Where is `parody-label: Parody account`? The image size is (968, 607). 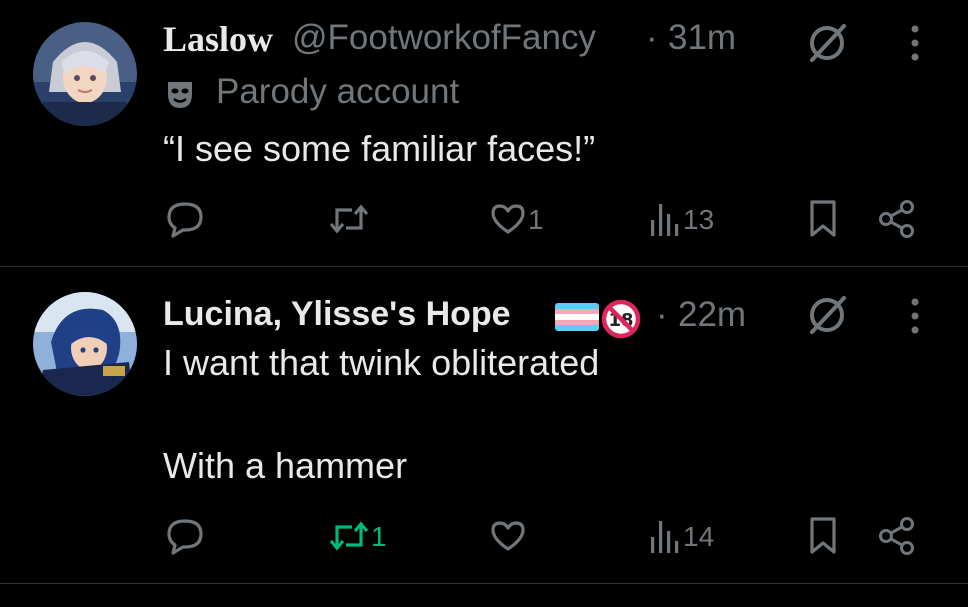
parody-label: Parody account is located at coordinates (338, 91).